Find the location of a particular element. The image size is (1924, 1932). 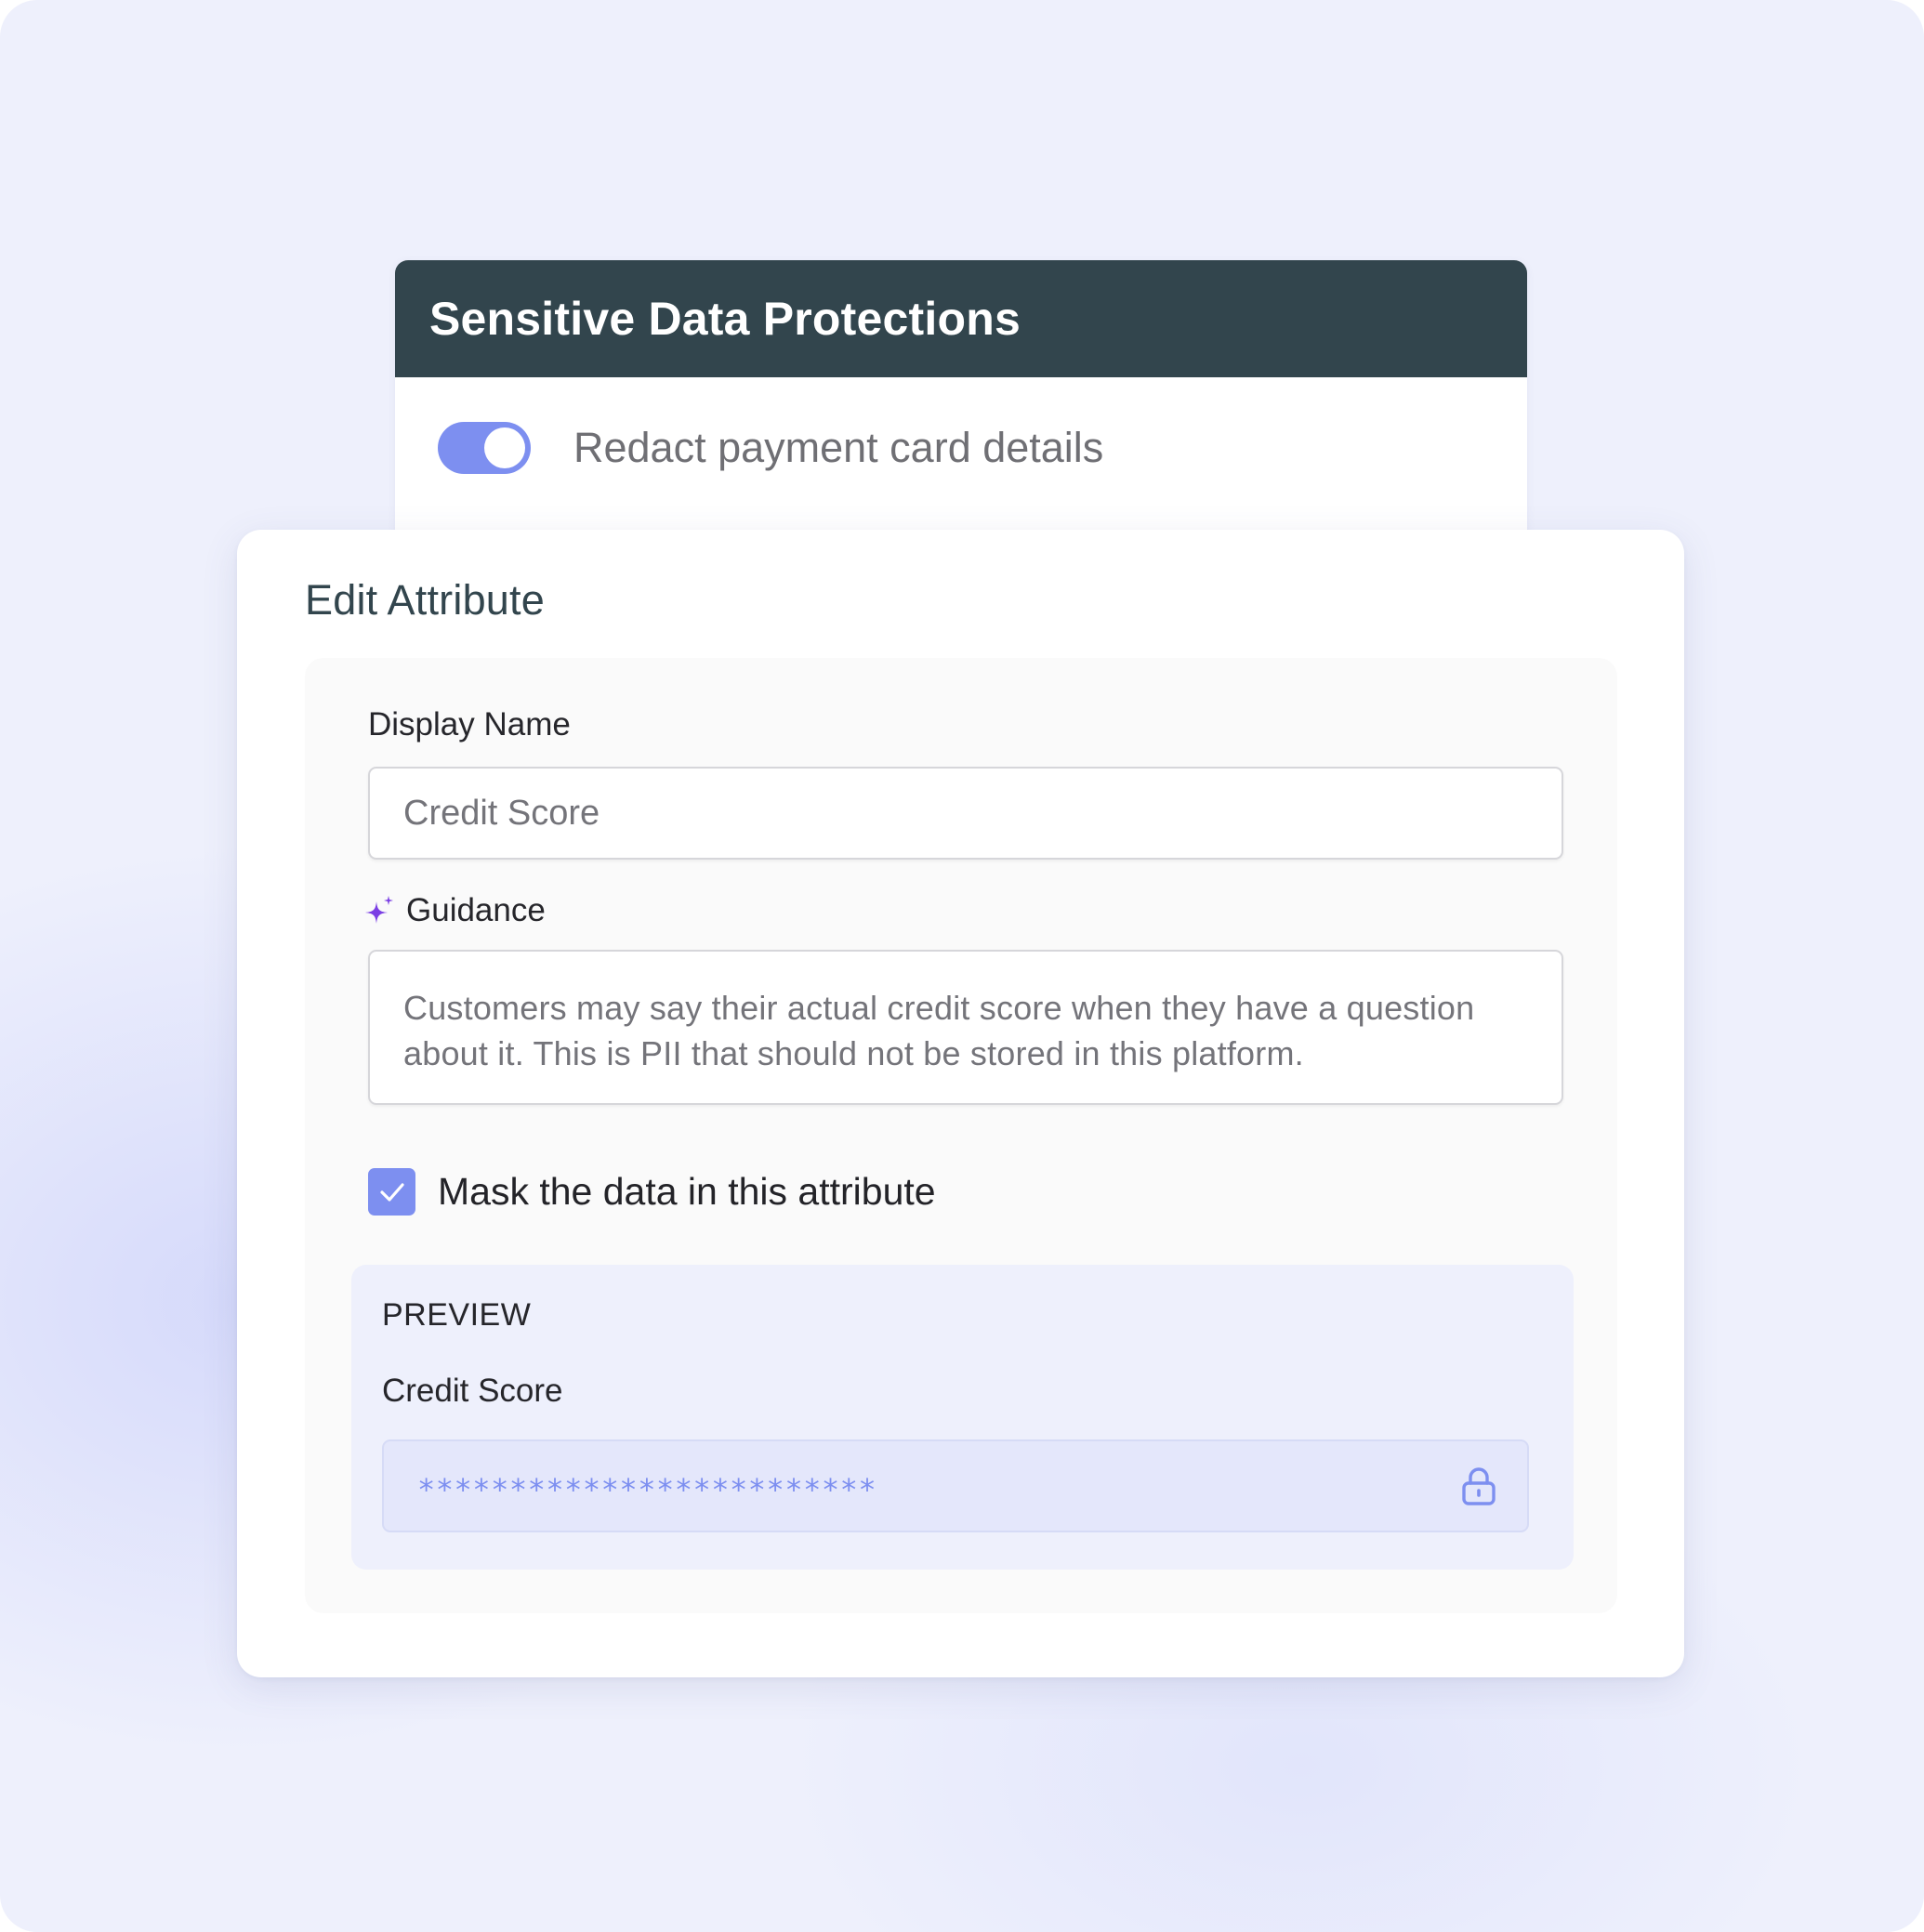

preview-field-label: Credit Score is located at coordinates (472, 1391).